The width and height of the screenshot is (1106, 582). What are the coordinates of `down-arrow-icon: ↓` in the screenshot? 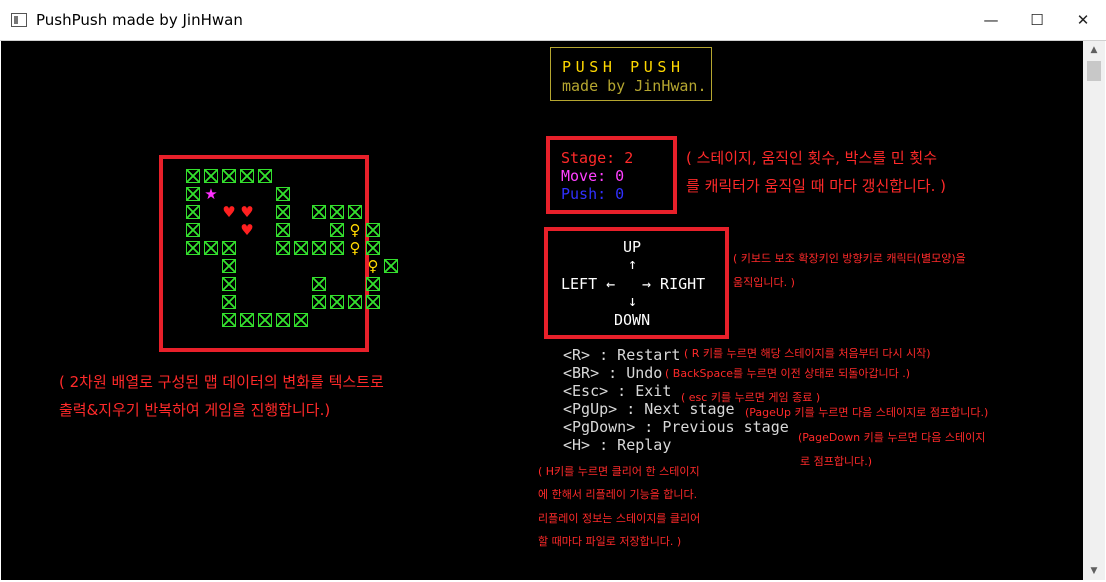 It's located at (633, 301).